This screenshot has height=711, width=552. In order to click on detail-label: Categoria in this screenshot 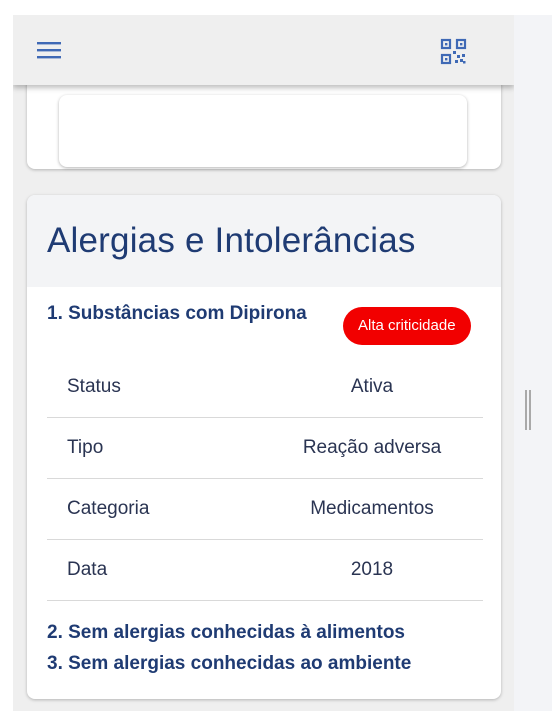, I will do `click(108, 508)`.